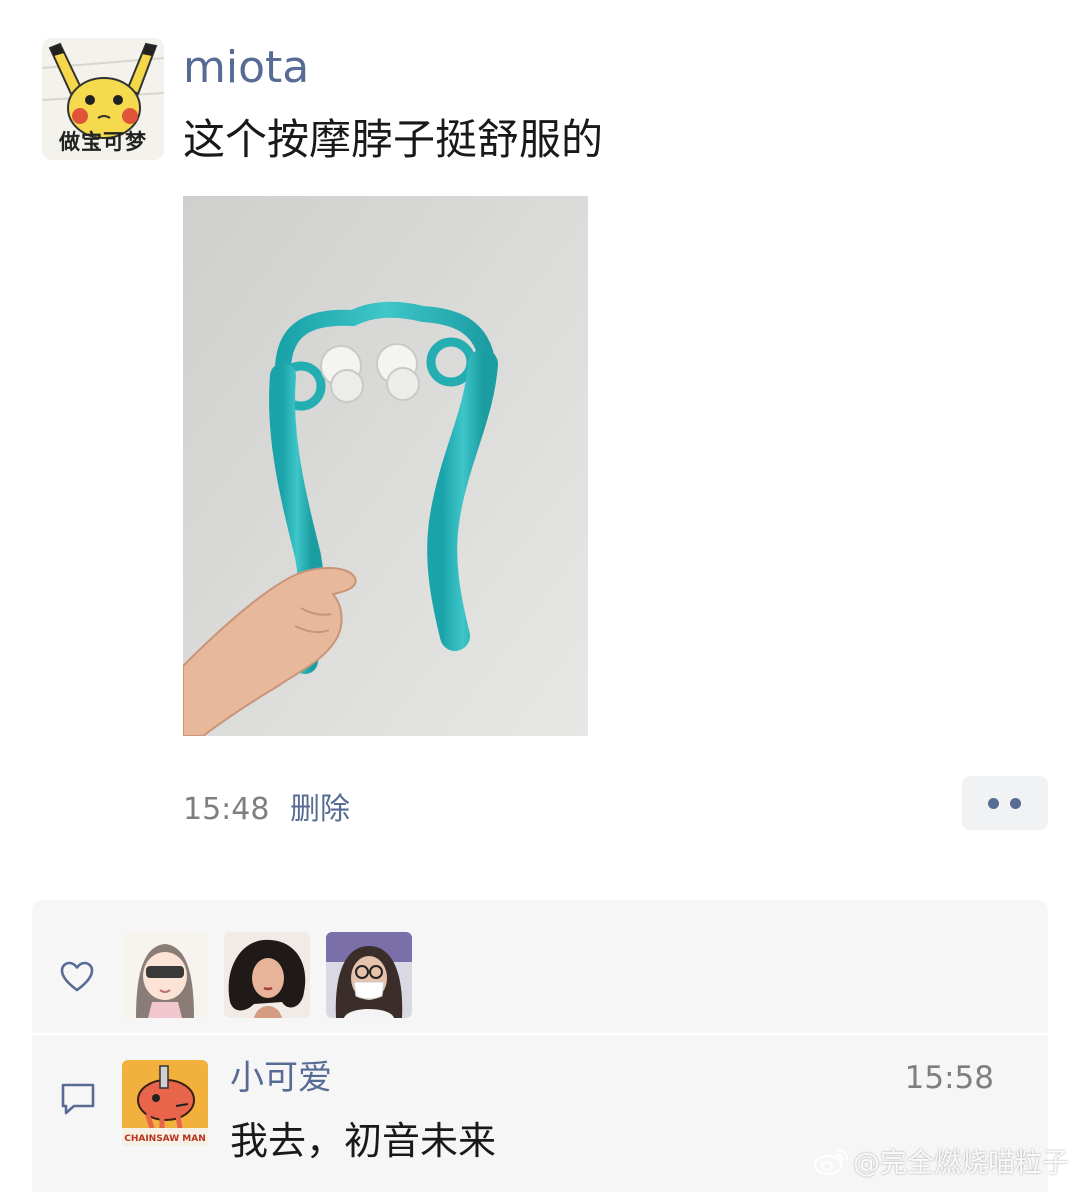 The width and height of the screenshot is (1079, 1192). Describe the element at coordinates (103, 99) in the screenshot. I see `author-avatar: 做宝可梦` at that location.